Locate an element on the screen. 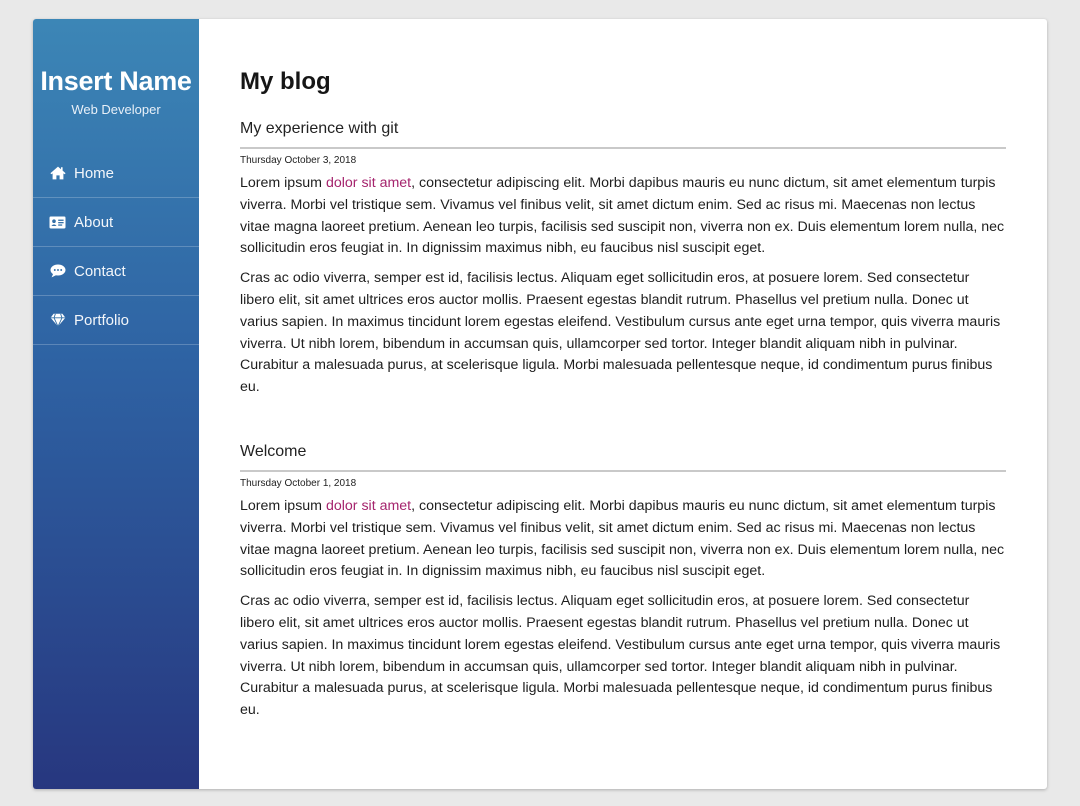 This screenshot has height=806, width=1080. chat-bubble-icon is located at coordinates (57, 271).